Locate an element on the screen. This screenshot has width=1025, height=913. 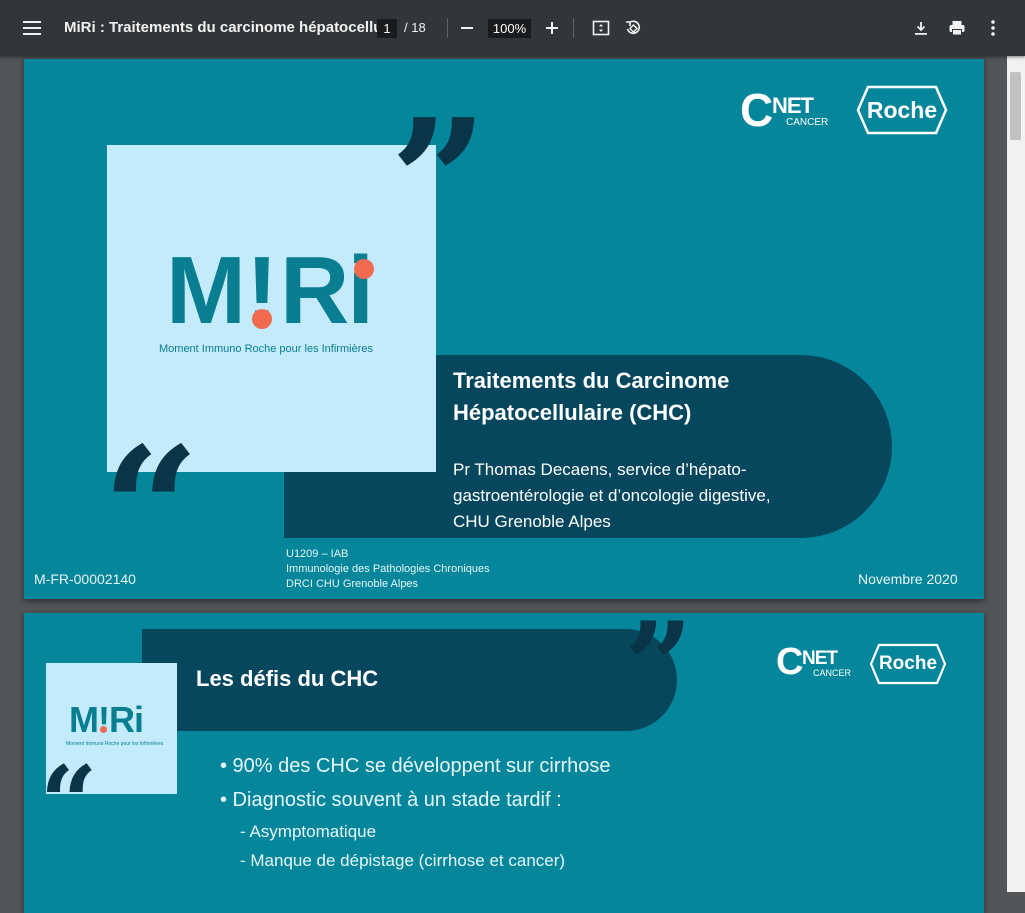
scrollbar is located at coordinates (1016, 474).